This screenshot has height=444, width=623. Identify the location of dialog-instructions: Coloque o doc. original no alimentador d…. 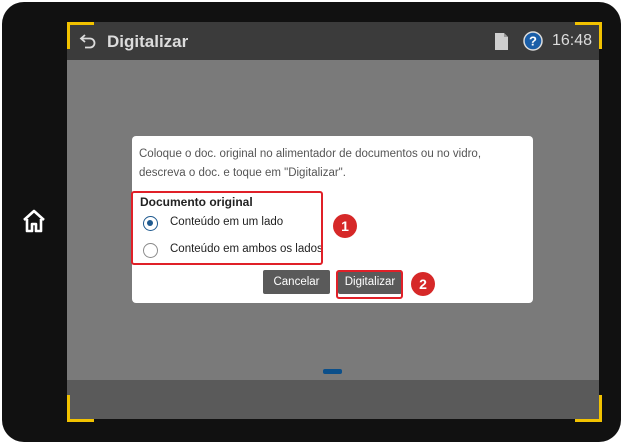
(310, 163).